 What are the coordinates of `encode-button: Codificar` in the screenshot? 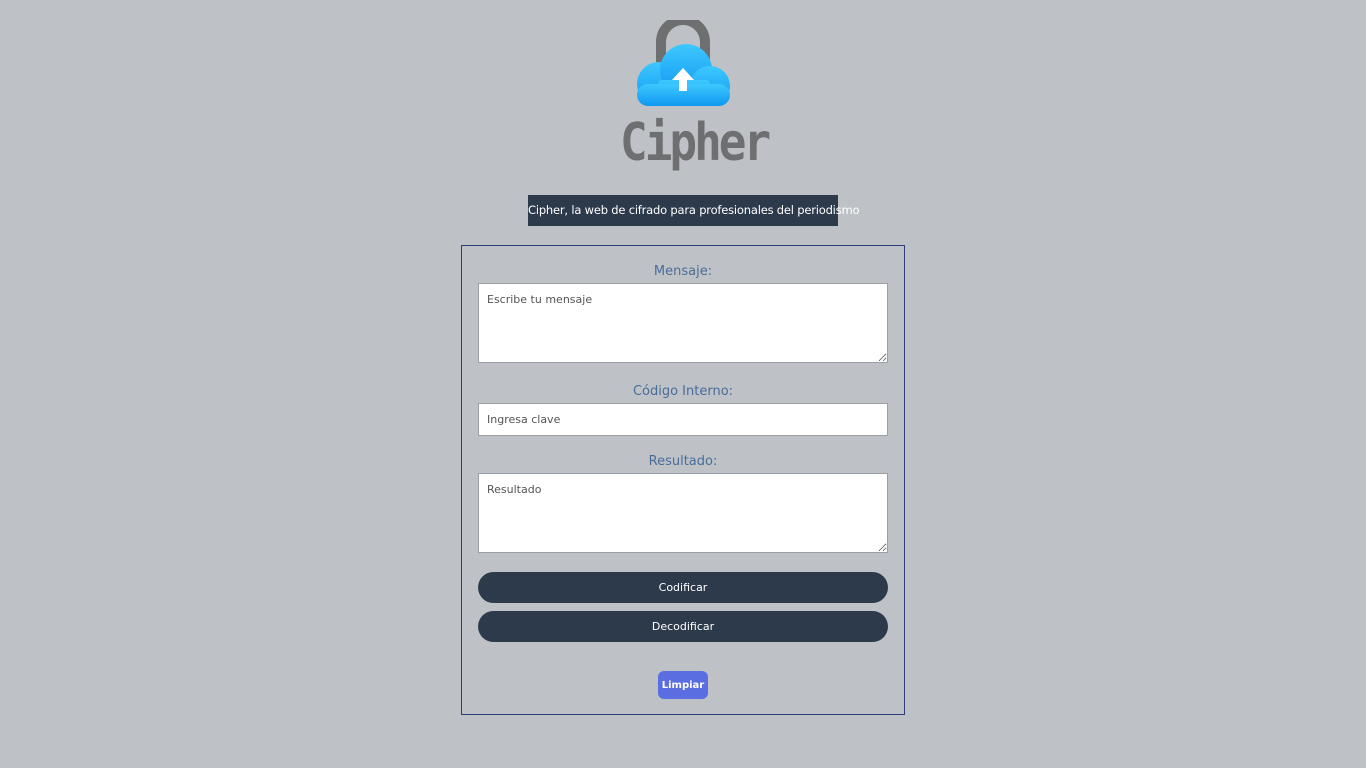 It's located at (683, 587).